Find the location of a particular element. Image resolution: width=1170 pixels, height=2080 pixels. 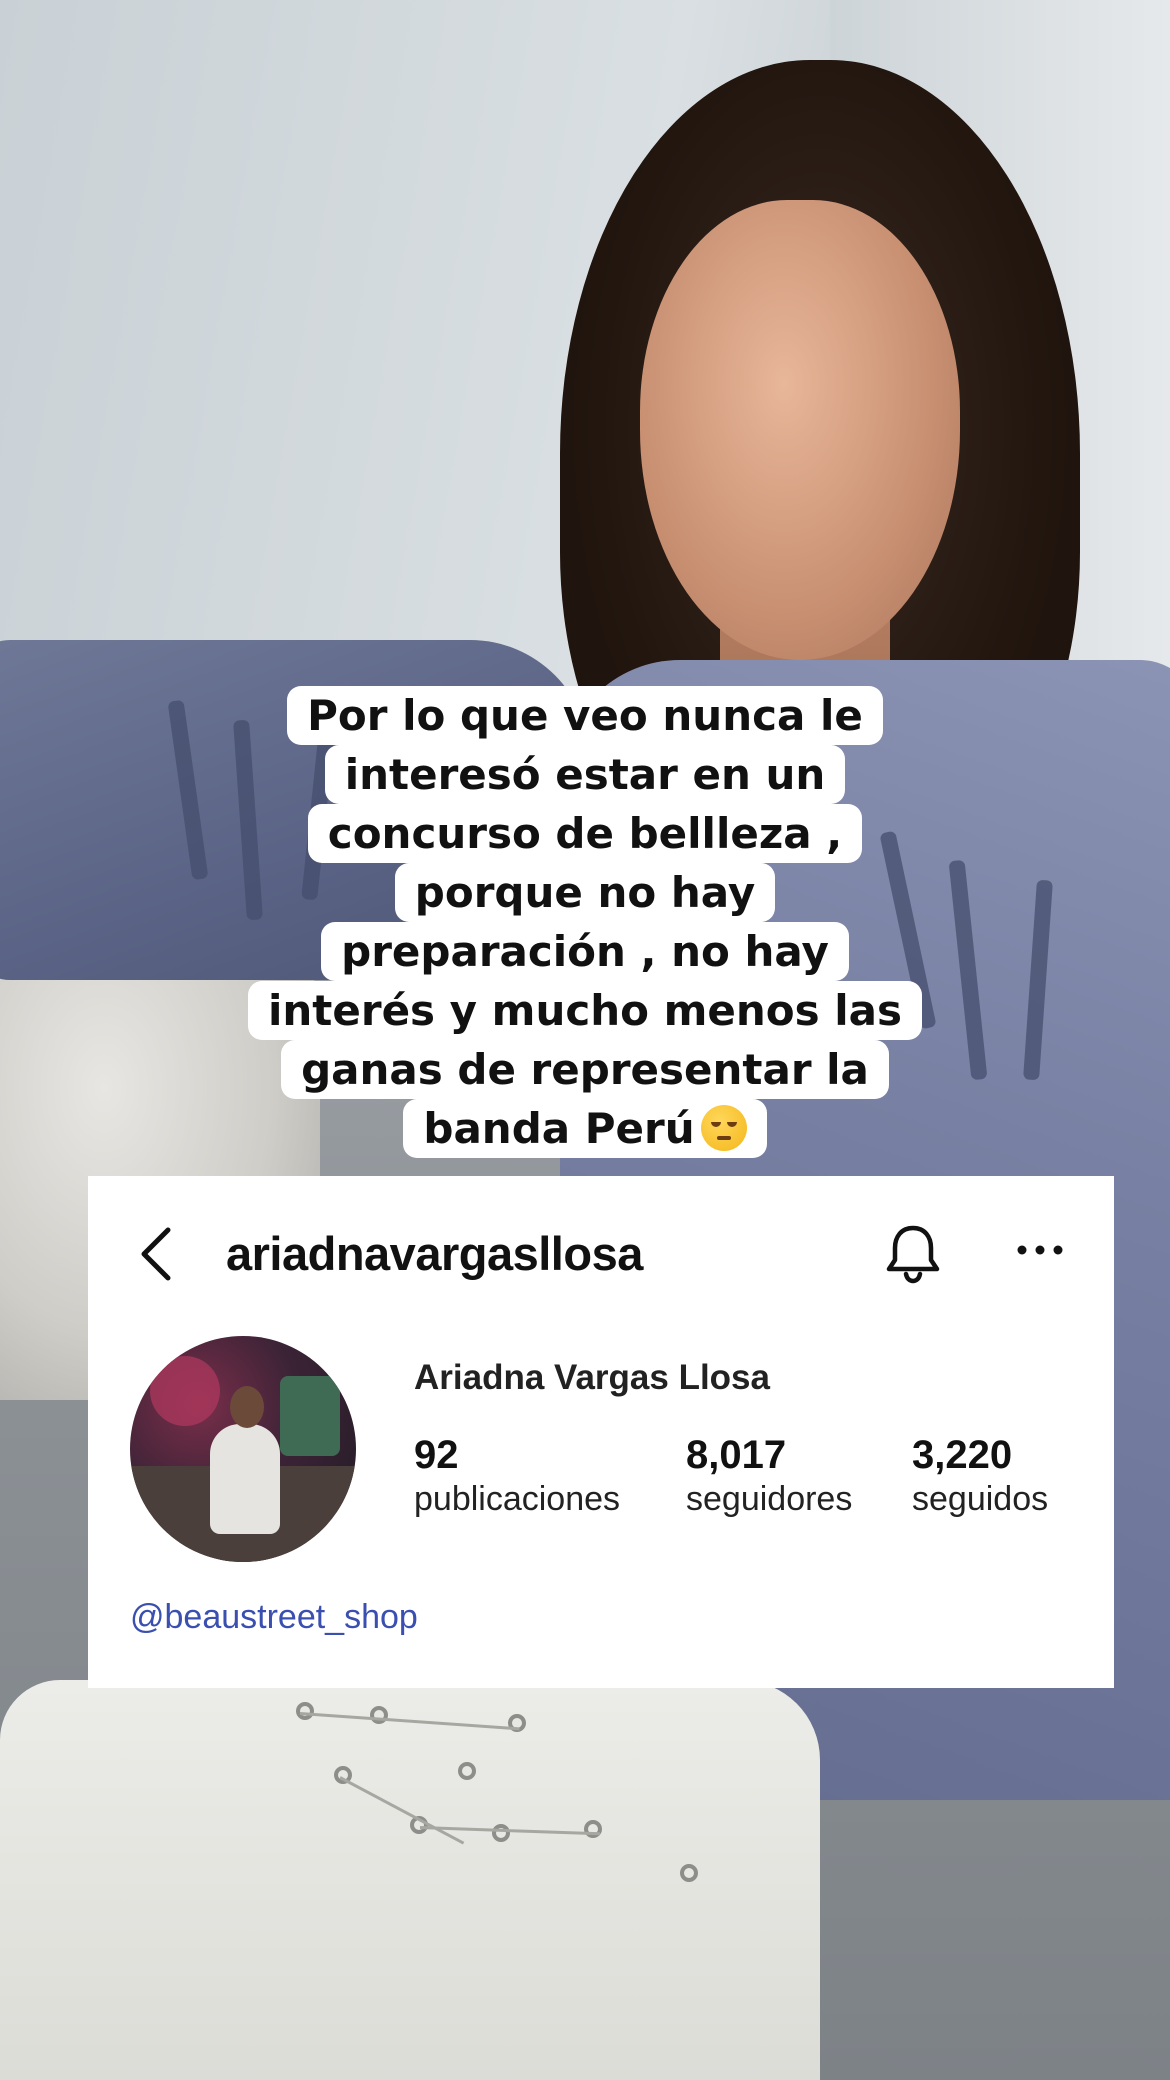

caption-line: interés y mucho menos las is located at coordinates (585, 1010).